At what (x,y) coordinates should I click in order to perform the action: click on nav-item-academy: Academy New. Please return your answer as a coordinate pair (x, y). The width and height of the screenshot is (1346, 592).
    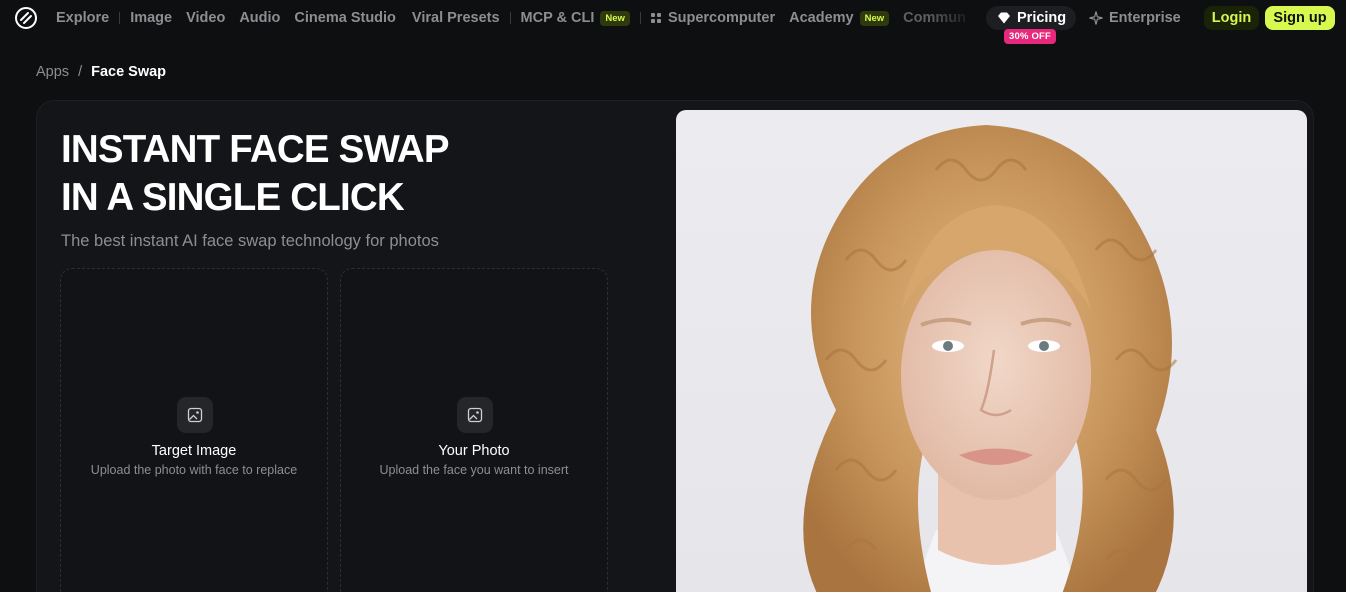
    Looking at the image, I should click on (839, 18).